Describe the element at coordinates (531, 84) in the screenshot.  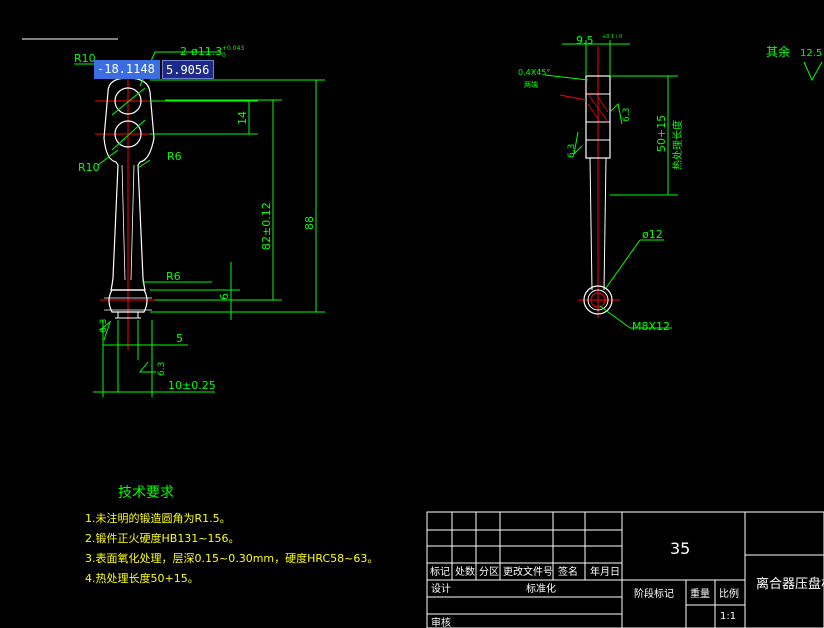
I see `chamfer-note: 两端` at that location.